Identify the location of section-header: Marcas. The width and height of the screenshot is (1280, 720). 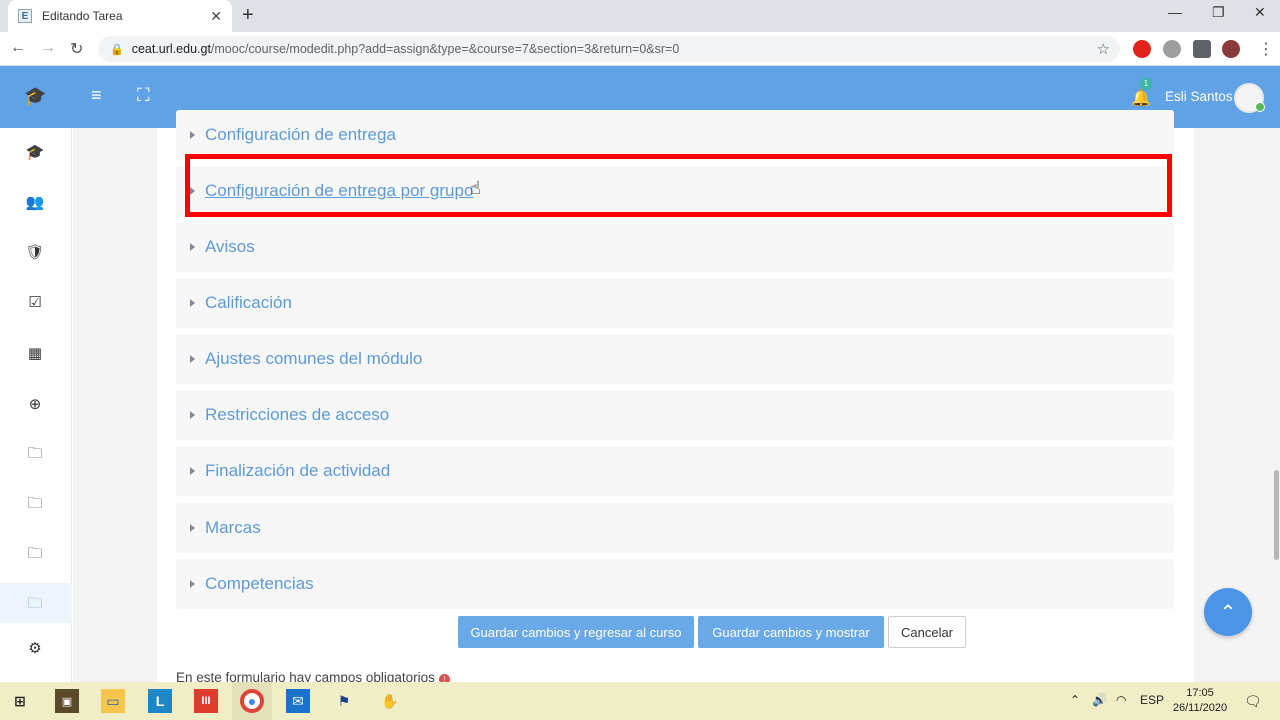
(675, 528).